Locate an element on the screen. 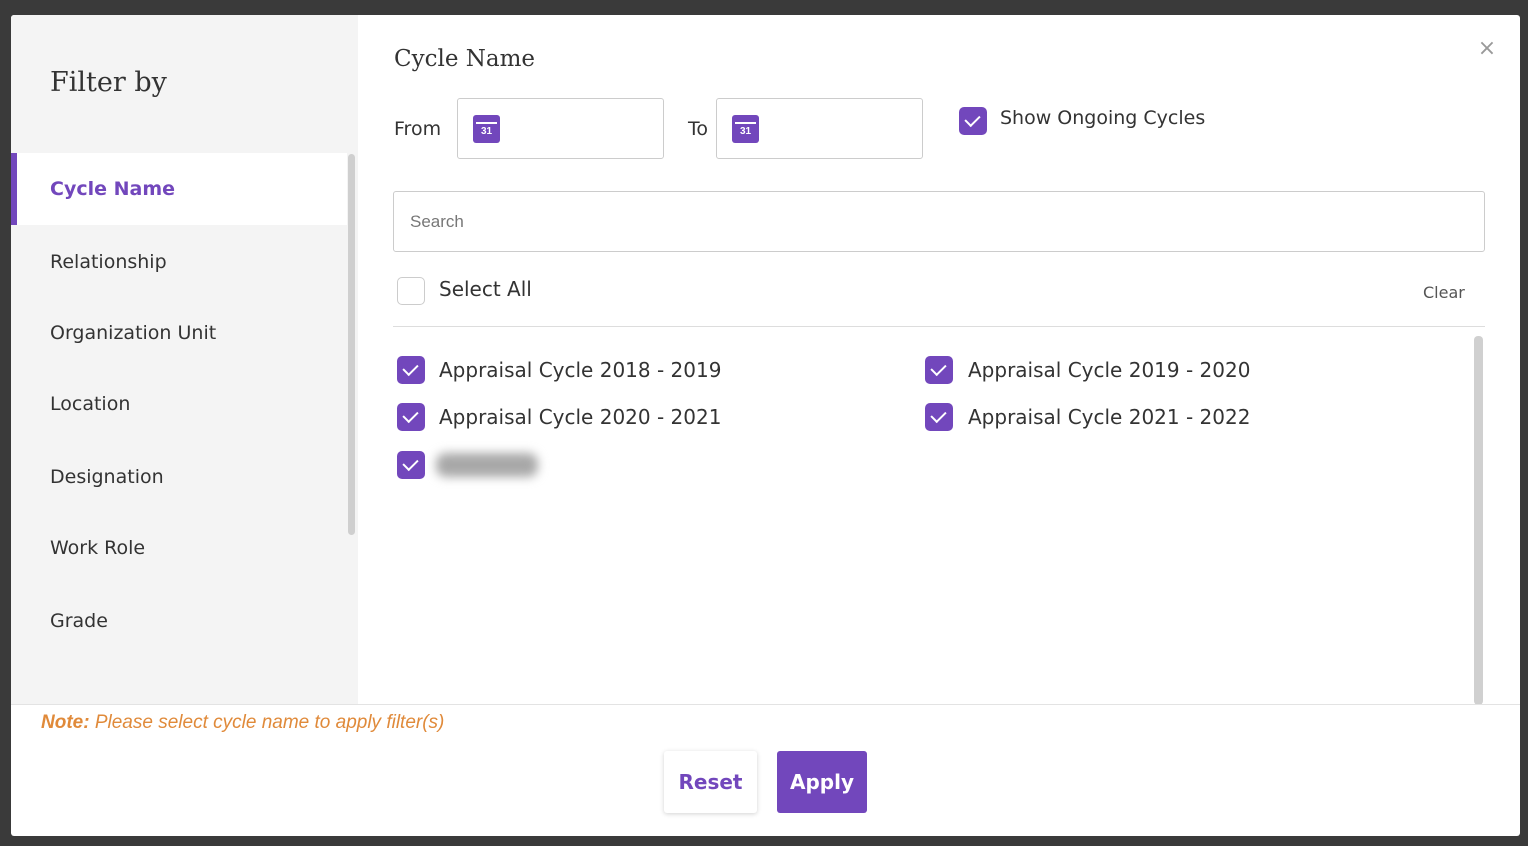 This screenshot has height=846, width=1528. apply-button: Apply is located at coordinates (822, 782).